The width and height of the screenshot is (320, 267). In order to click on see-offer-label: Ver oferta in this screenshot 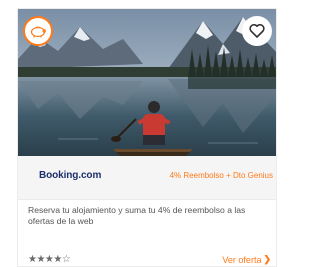, I will do `click(242, 259)`.